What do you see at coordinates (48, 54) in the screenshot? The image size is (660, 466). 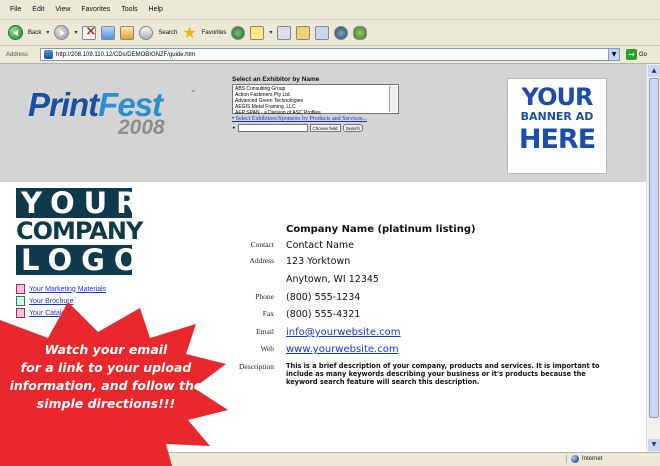 I see `page-icon` at bounding box center [48, 54].